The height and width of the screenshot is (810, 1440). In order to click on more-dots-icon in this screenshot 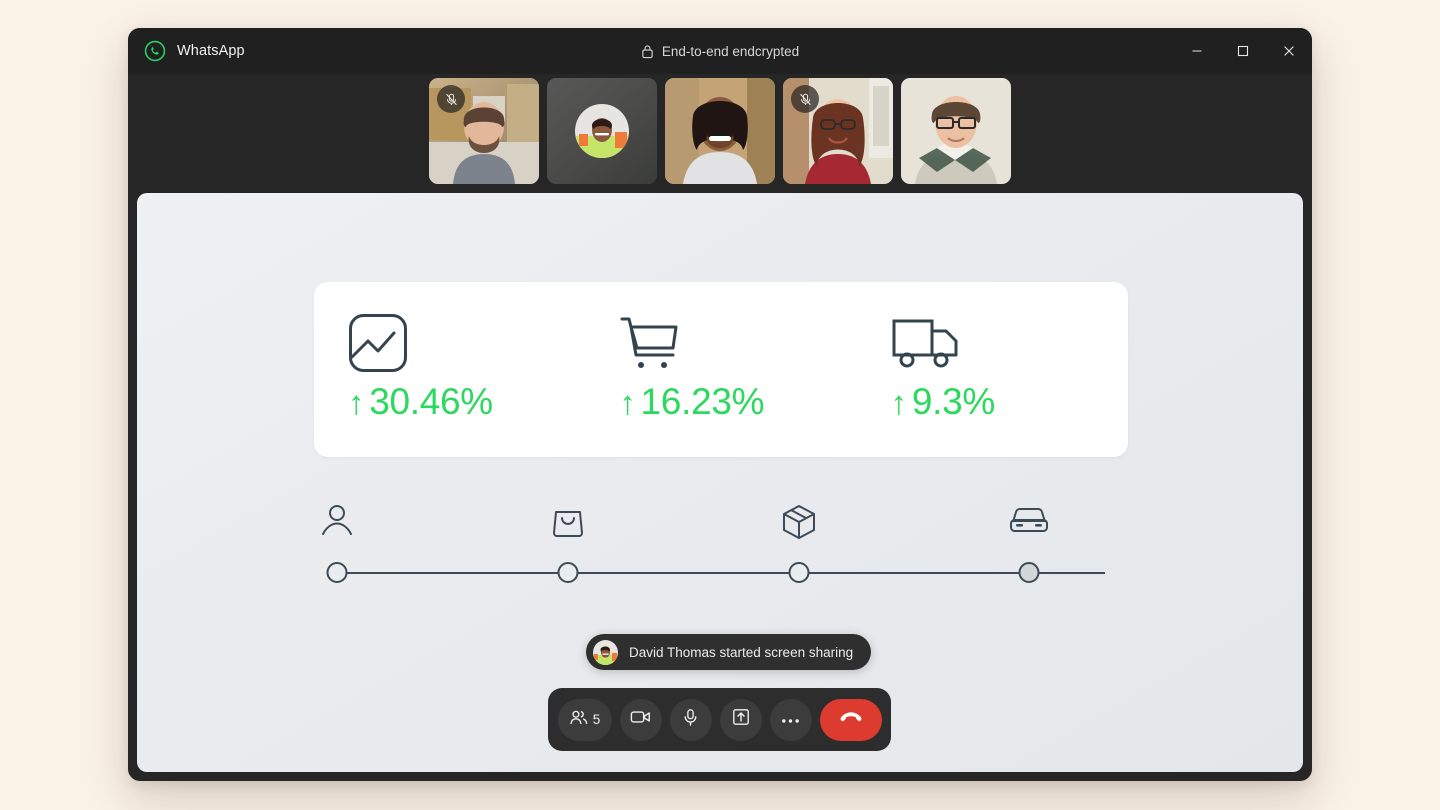, I will do `click(790, 720)`.